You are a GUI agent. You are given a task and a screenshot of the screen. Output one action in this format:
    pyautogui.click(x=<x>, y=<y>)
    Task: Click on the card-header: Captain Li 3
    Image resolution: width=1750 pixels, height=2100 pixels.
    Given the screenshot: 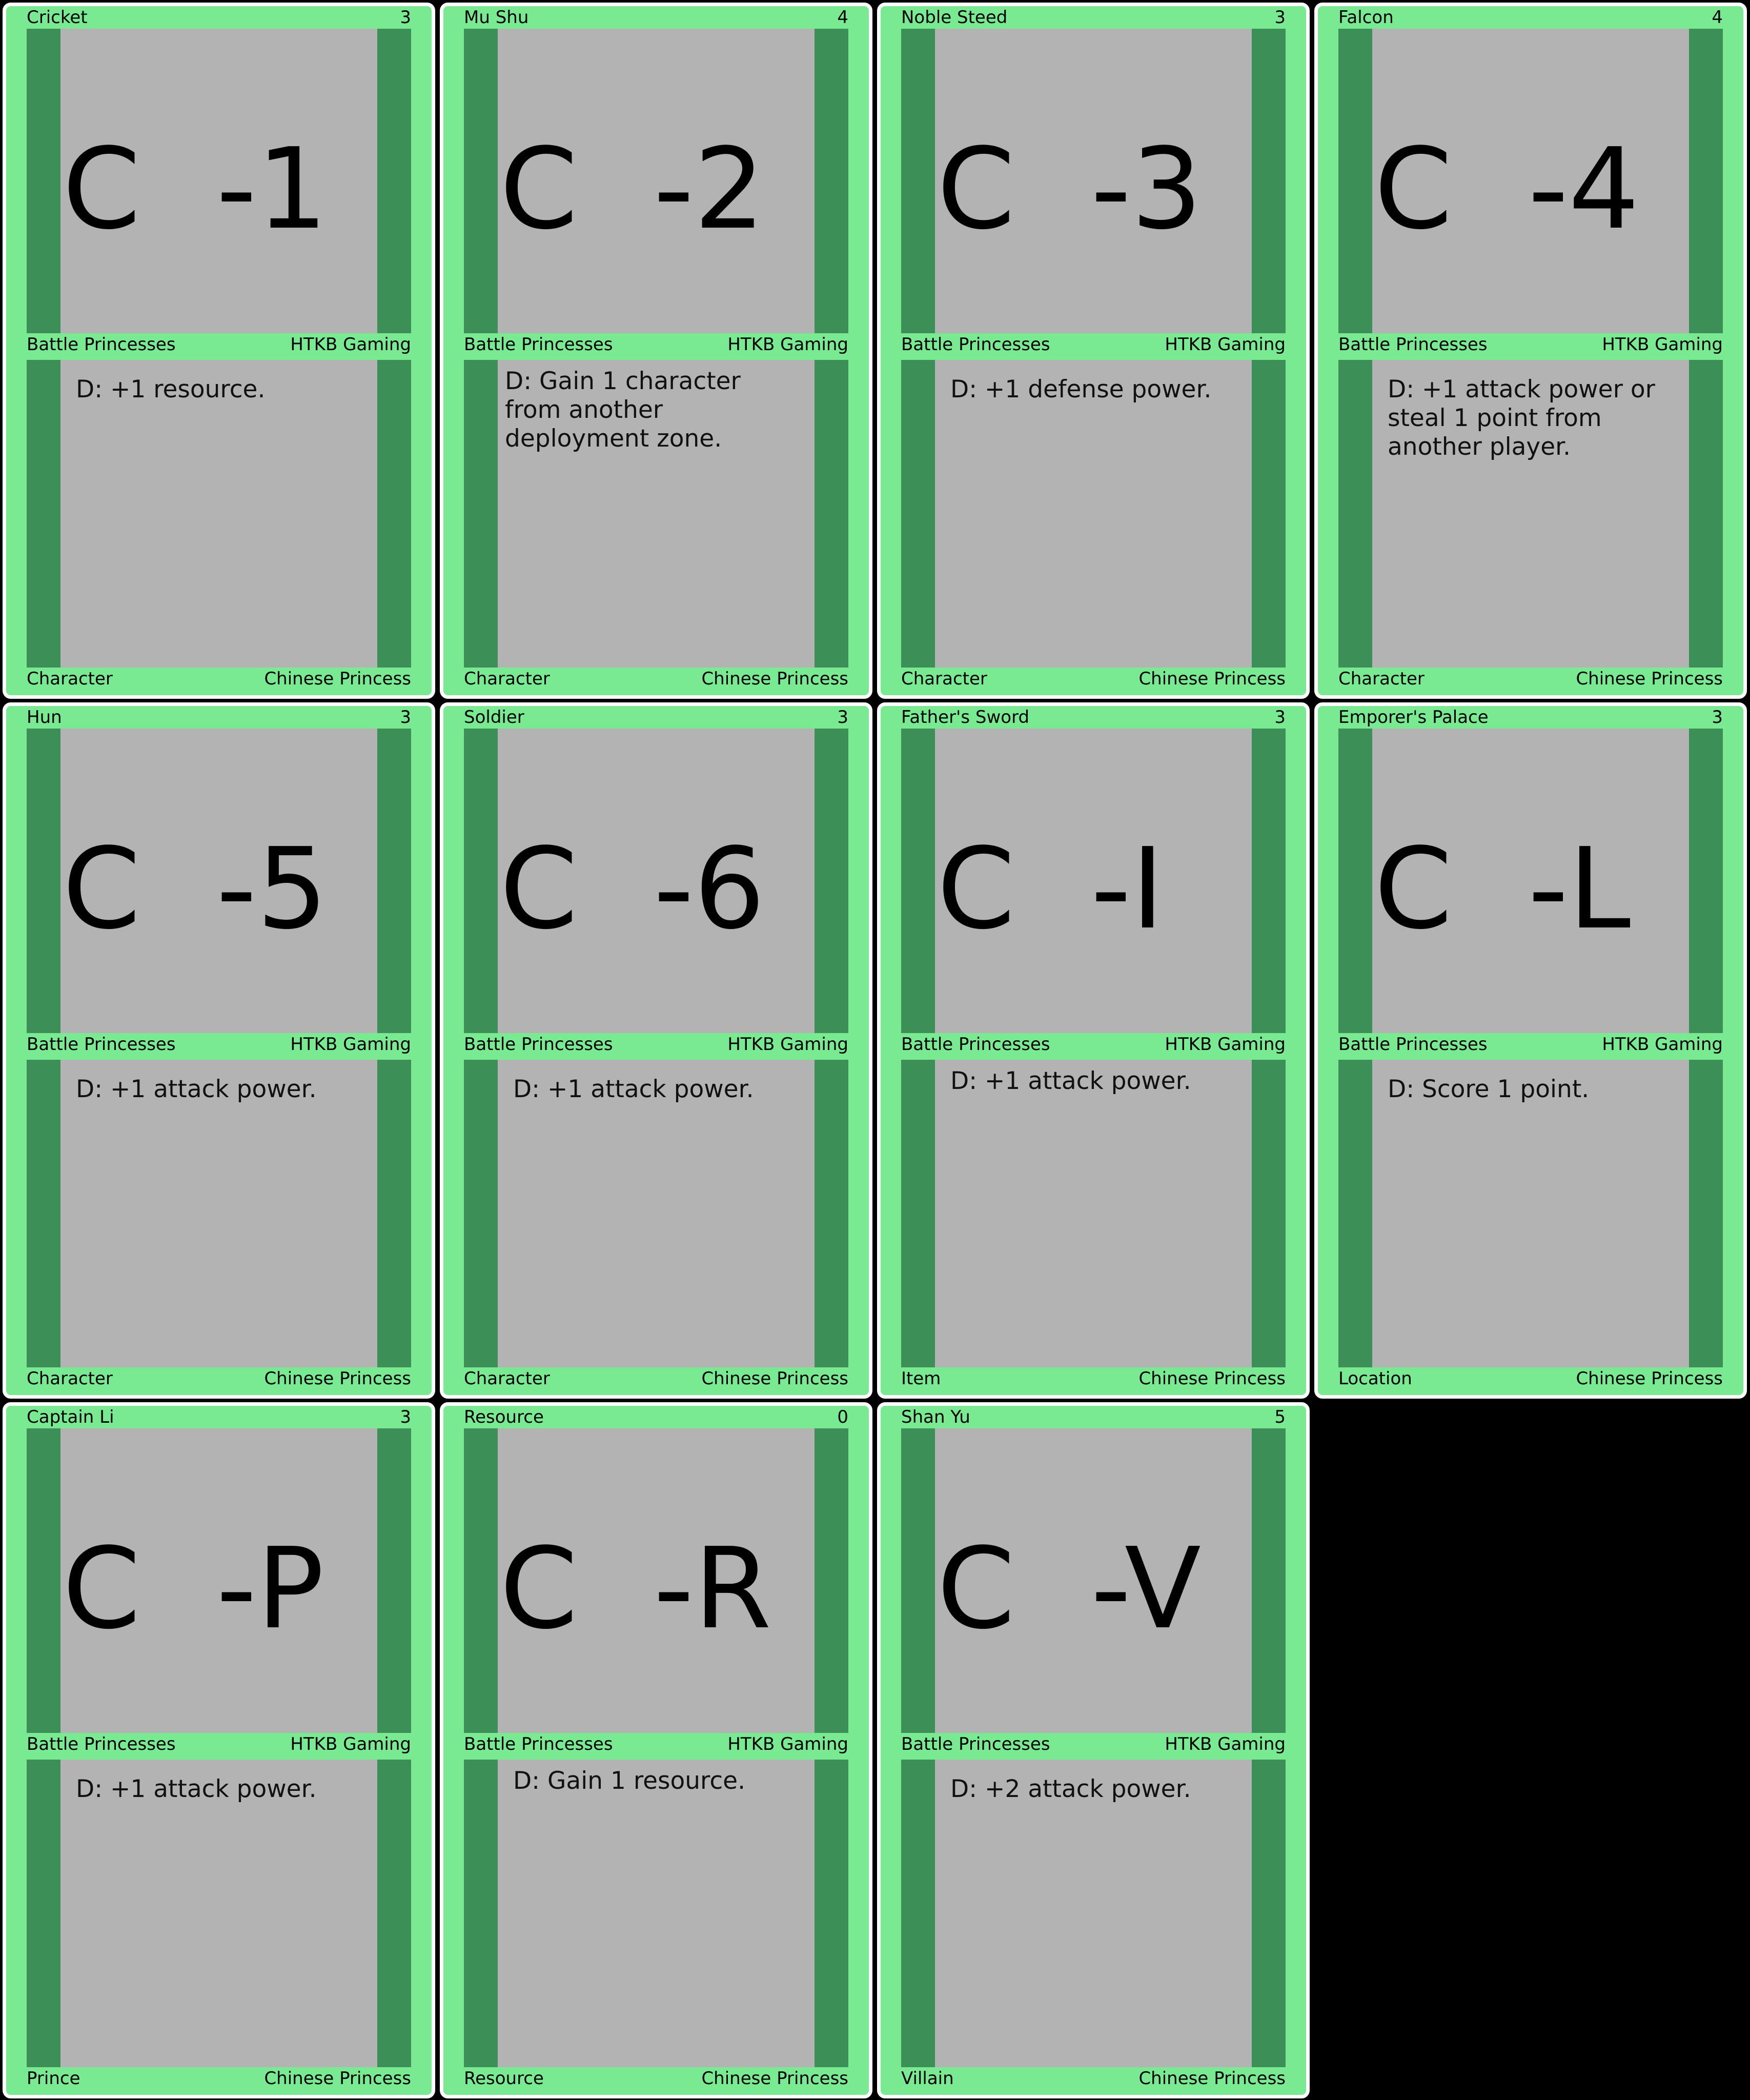 What is the action you would take?
    pyautogui.click(x=219, y=1417)
    